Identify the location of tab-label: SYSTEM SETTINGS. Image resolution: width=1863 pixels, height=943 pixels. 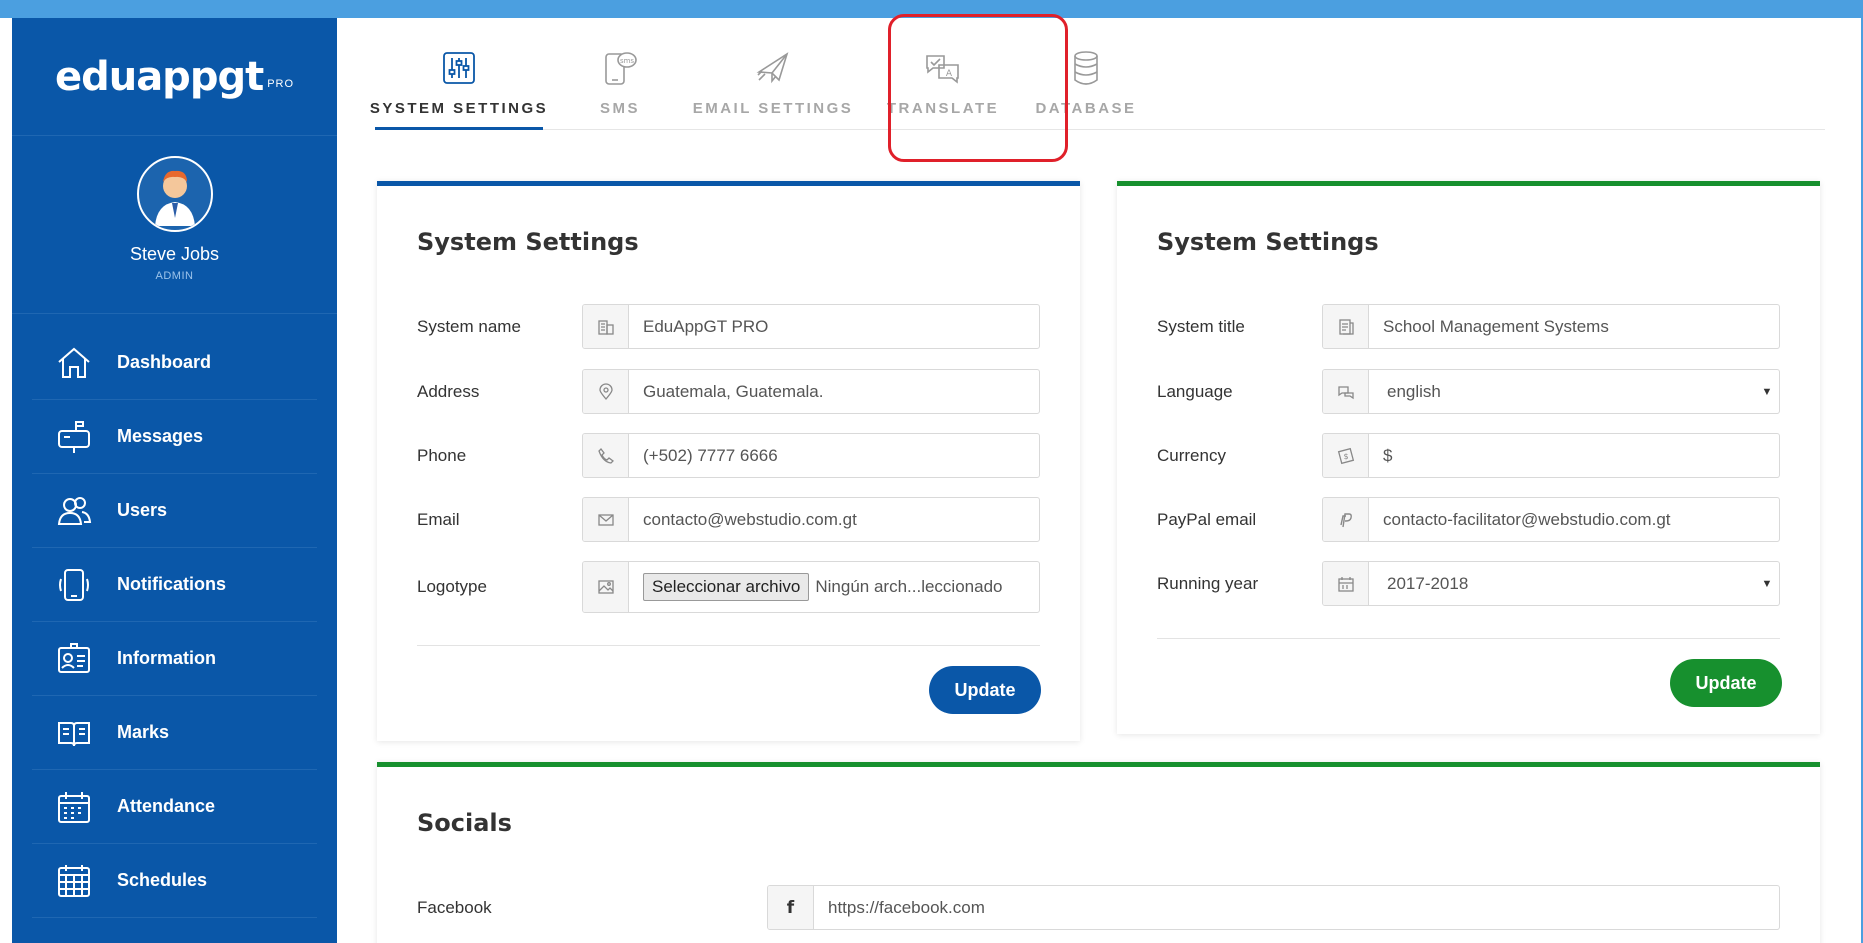
(459, 108).